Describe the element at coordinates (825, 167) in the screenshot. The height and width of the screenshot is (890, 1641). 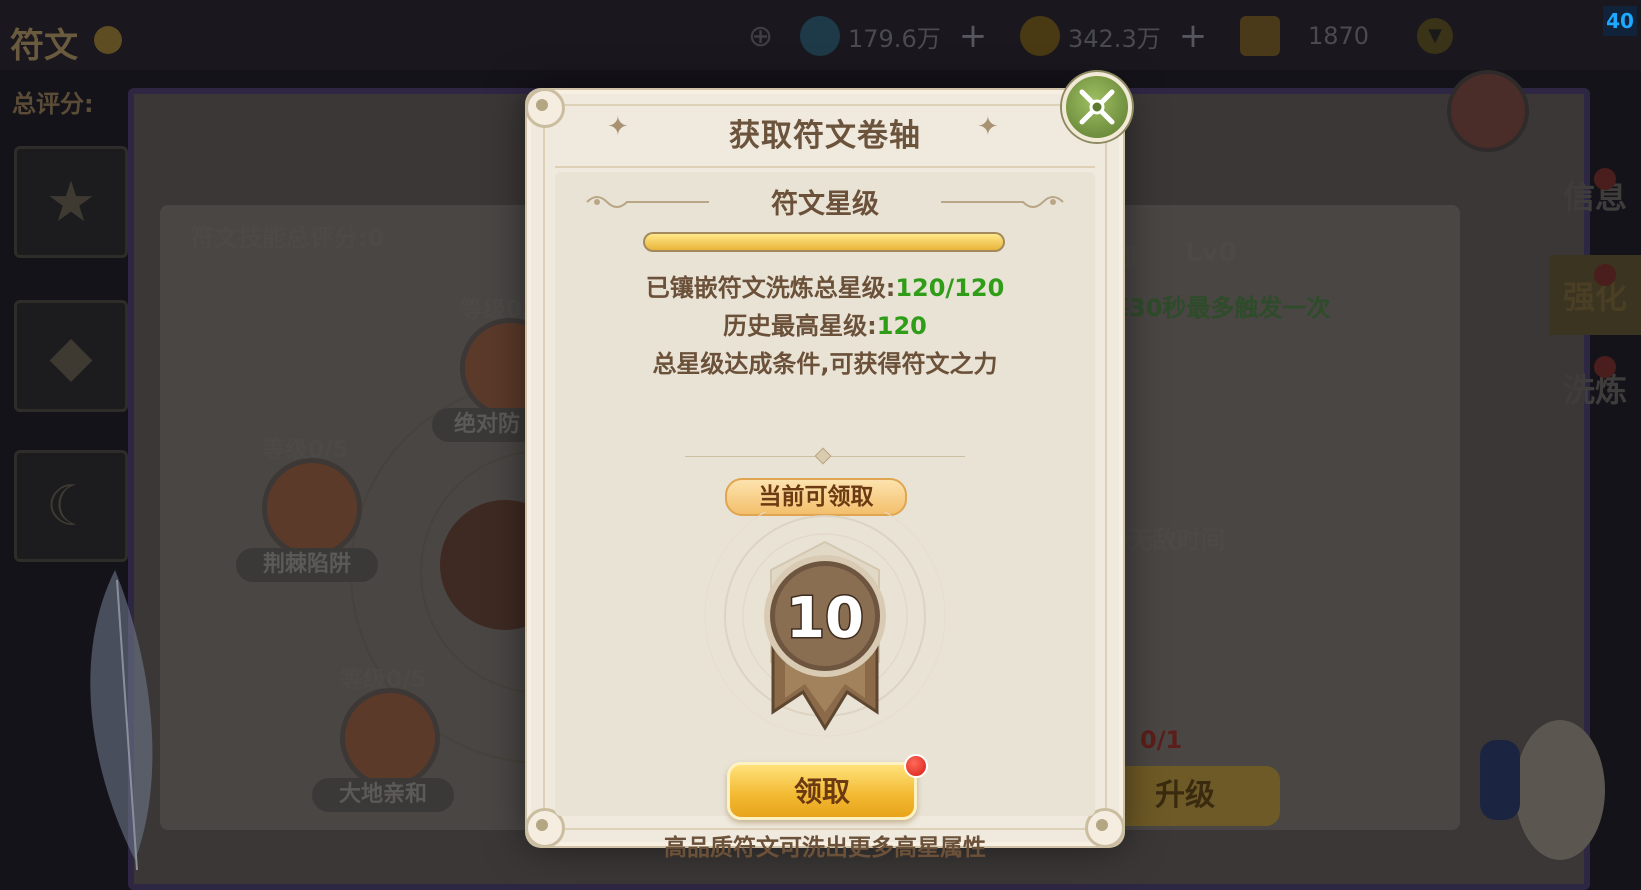
I see `title-divider` at that location.